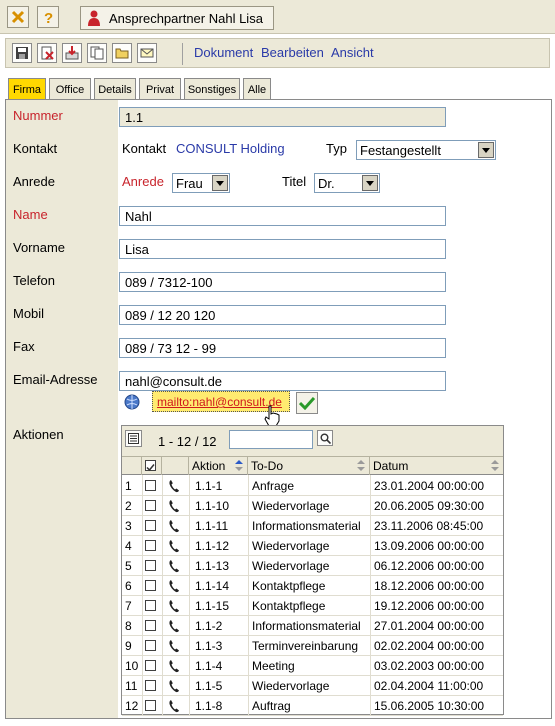  What do you see at coordinates (218, 466) in the screenshot?
I see `header-aktion: Aktion` at bounding box center [218, 466].